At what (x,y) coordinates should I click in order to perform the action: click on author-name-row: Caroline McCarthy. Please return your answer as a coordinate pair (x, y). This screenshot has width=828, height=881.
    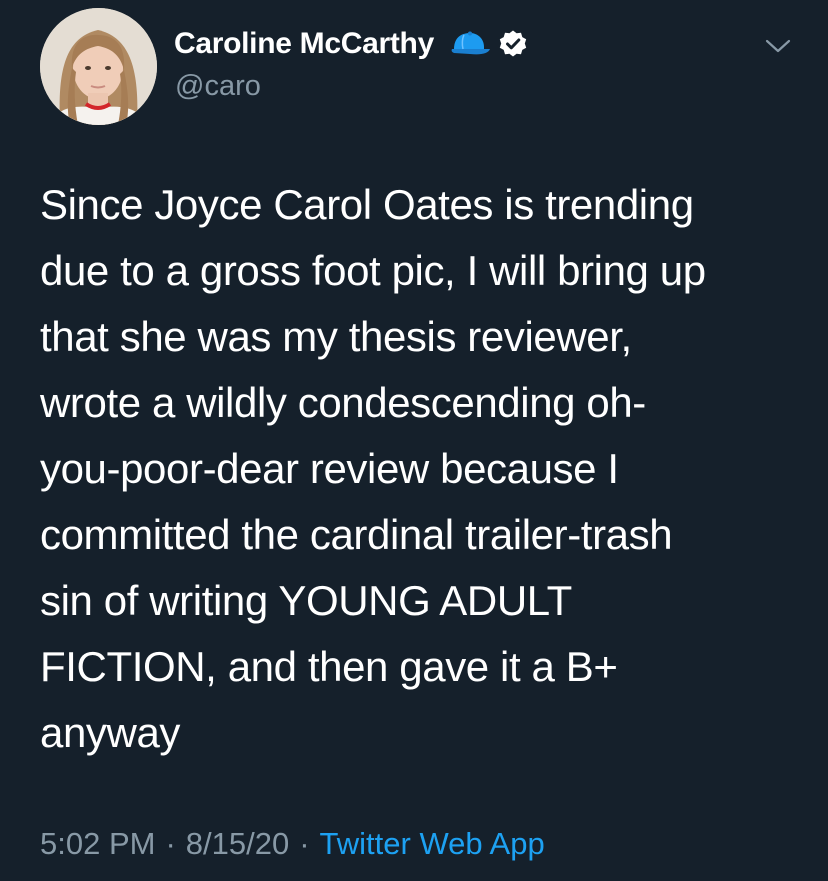
    Looking at the image, I should click on (351, 44).